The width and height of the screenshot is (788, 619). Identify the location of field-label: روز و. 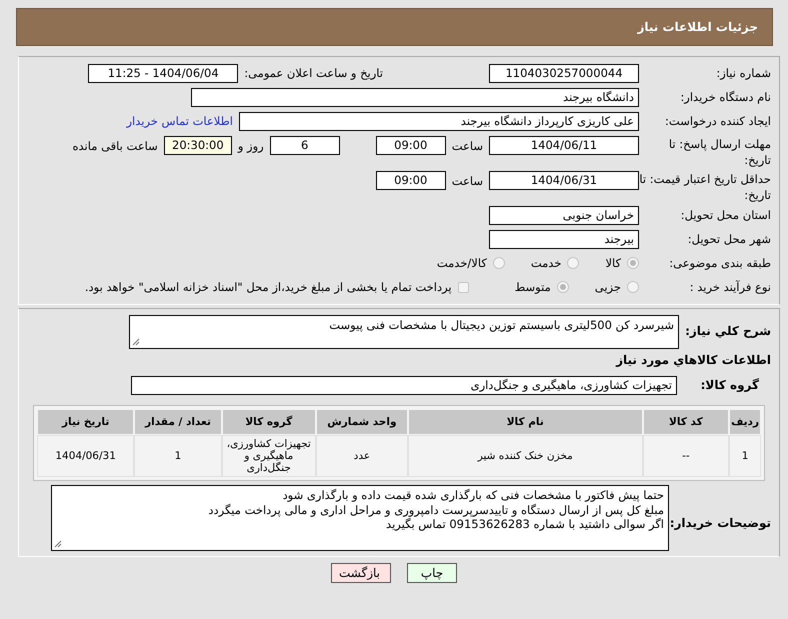
(251, 145).